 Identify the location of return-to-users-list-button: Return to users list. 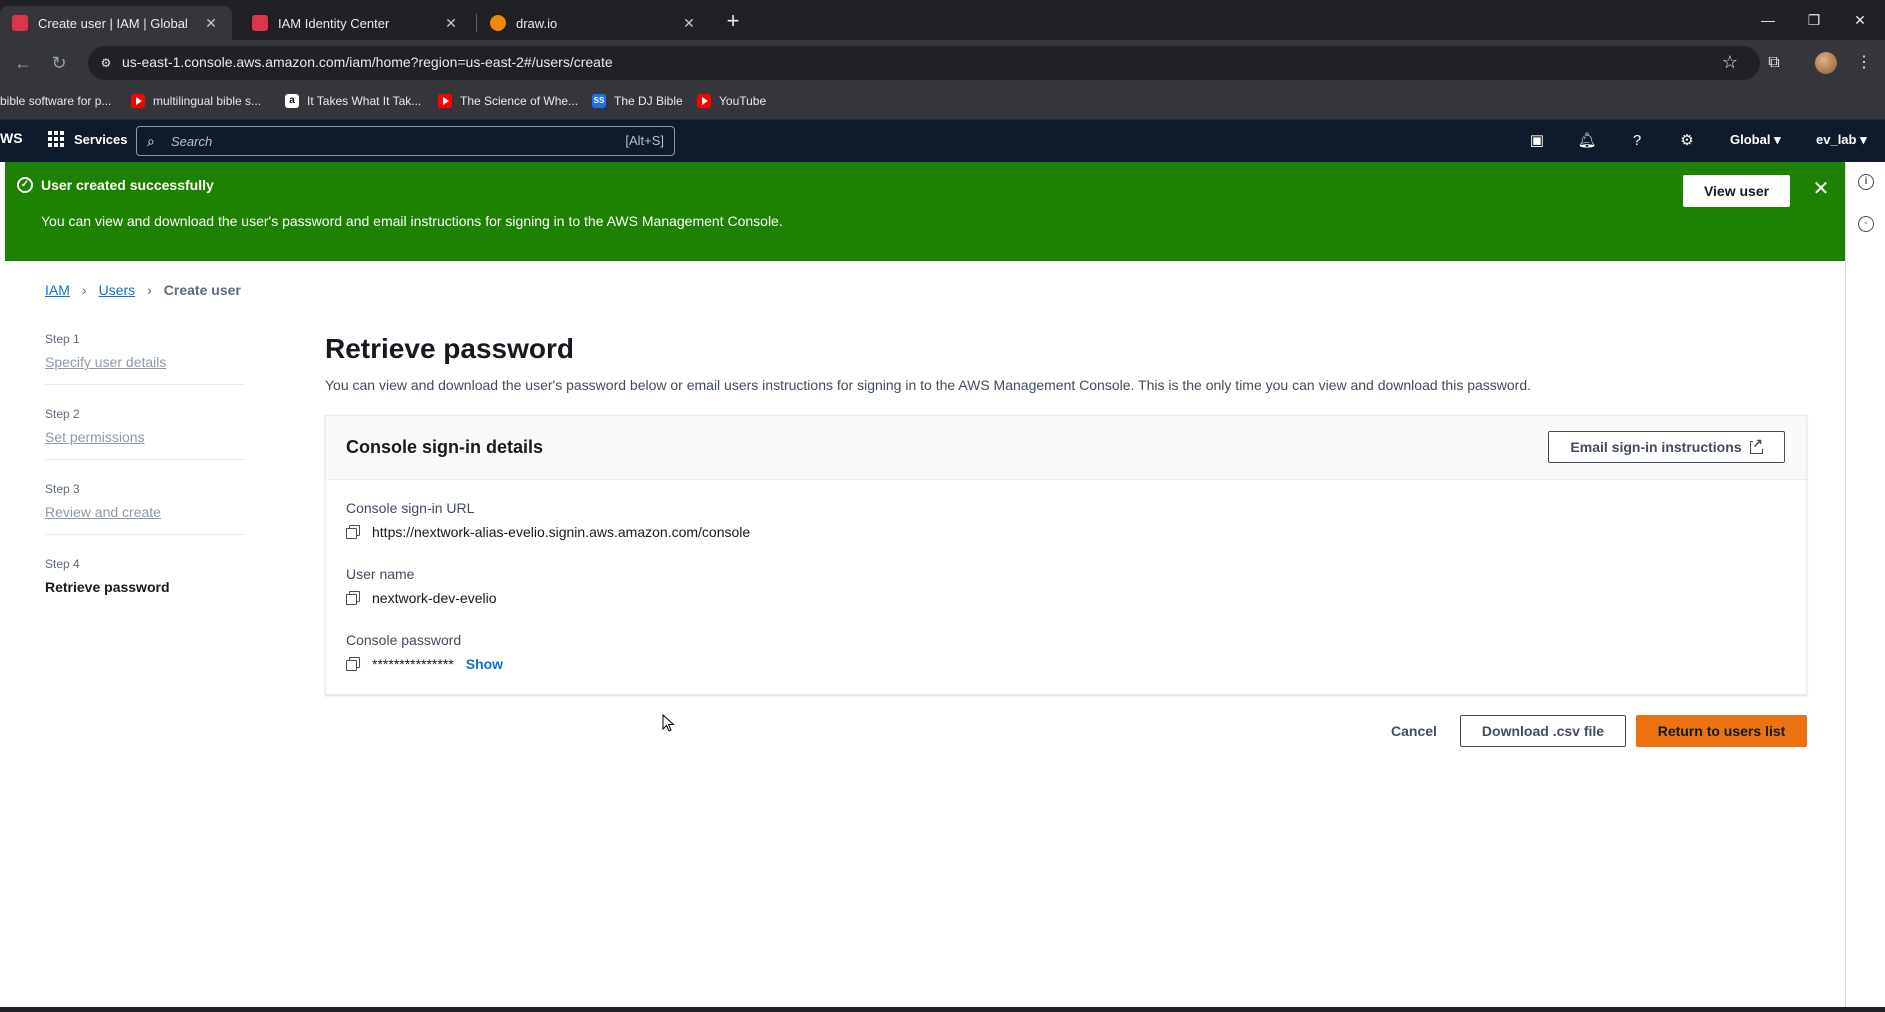
(1721, 731).